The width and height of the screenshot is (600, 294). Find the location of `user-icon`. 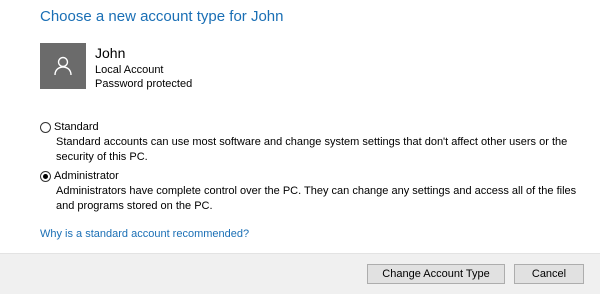

user-icon is located at coordinates (63, 66).